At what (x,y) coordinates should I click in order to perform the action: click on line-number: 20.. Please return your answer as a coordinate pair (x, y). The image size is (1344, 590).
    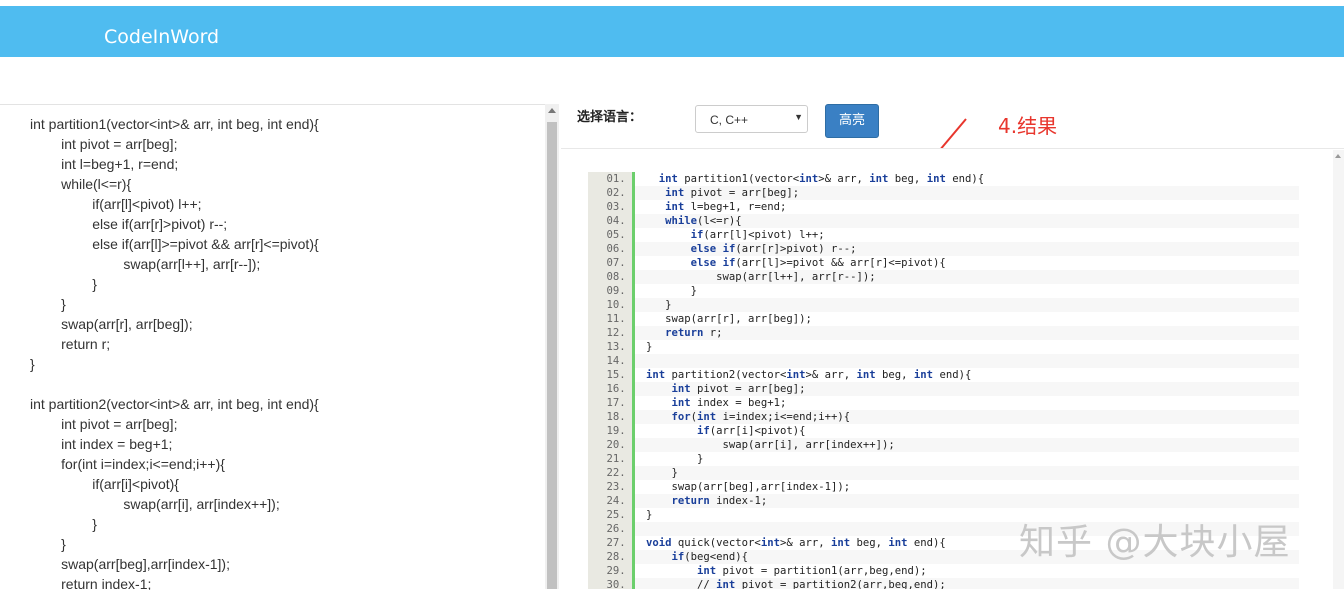
    Looking at the image, I should click on (610, 445).